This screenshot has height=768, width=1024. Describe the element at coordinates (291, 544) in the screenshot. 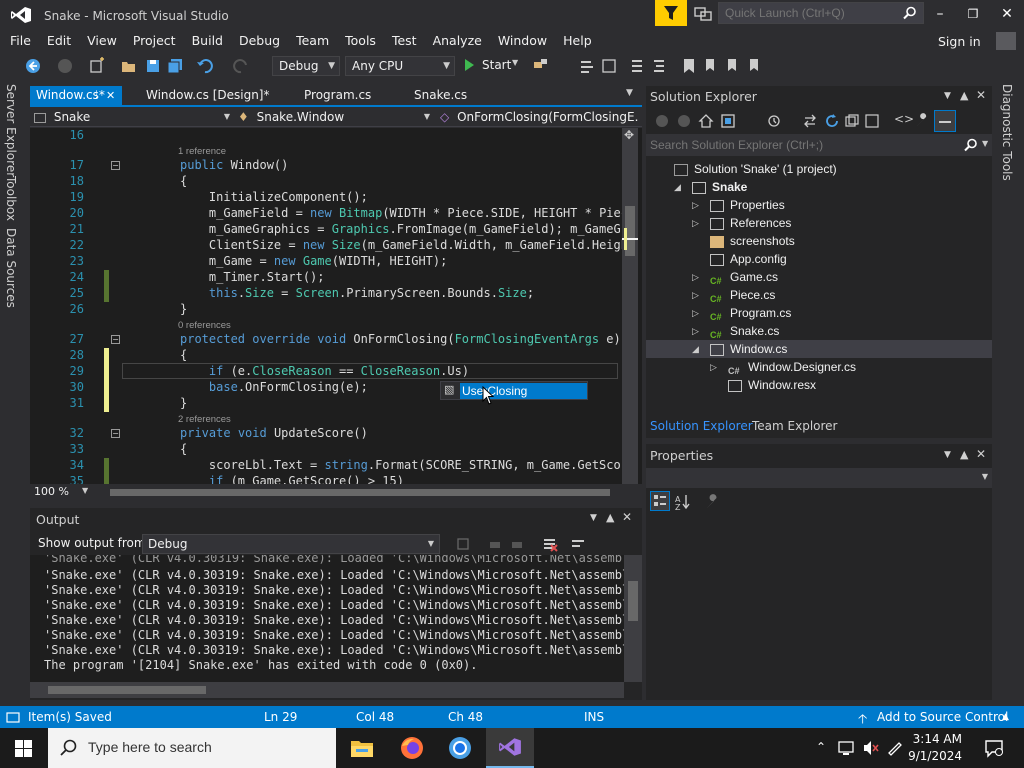

I see `output-source-select: Debug ▼` at that location.